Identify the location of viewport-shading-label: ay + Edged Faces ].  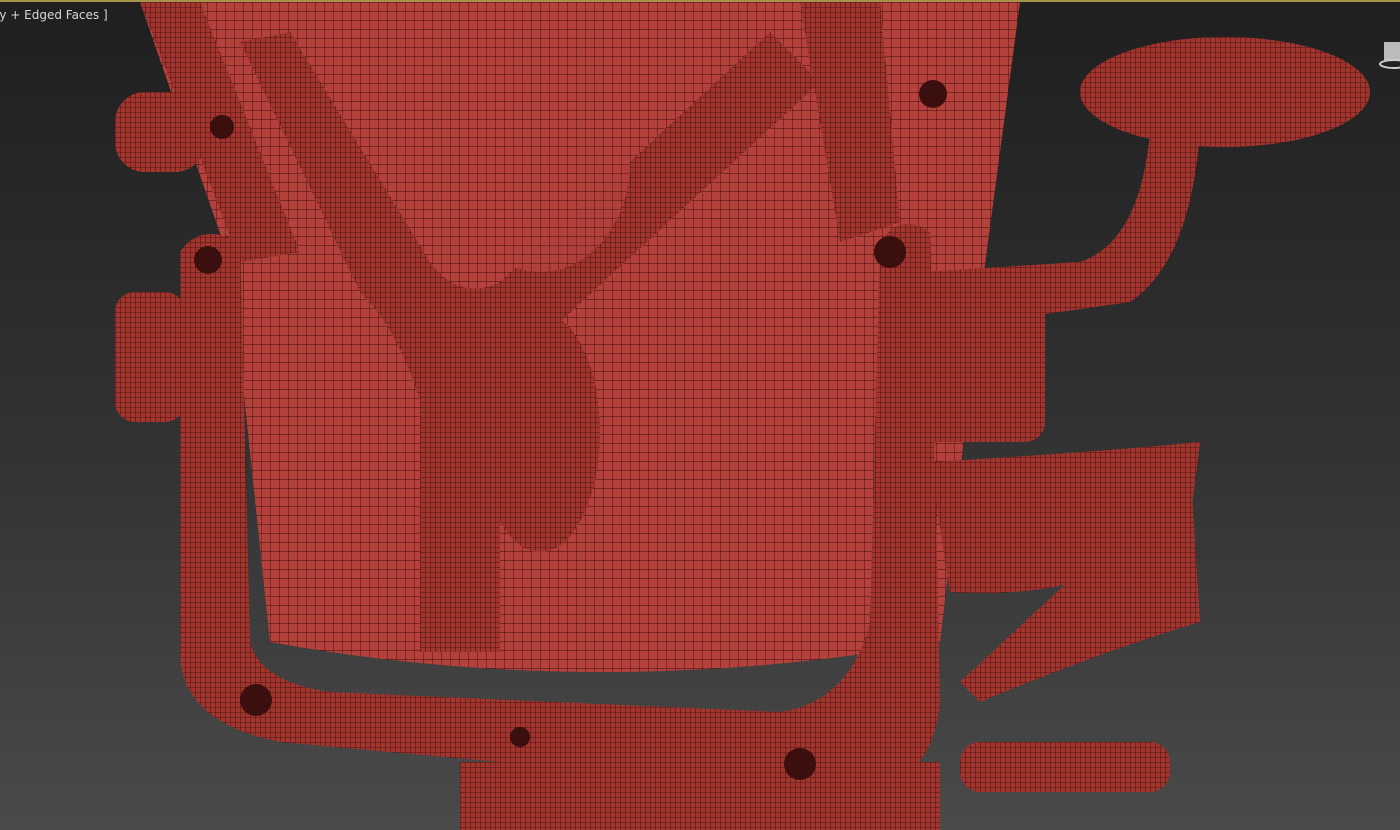
(54, 15).